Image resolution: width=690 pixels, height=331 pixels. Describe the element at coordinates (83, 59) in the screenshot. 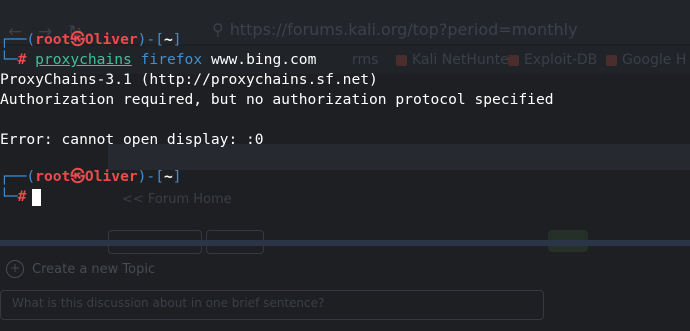

I see `command-name: proxychains` at that location.